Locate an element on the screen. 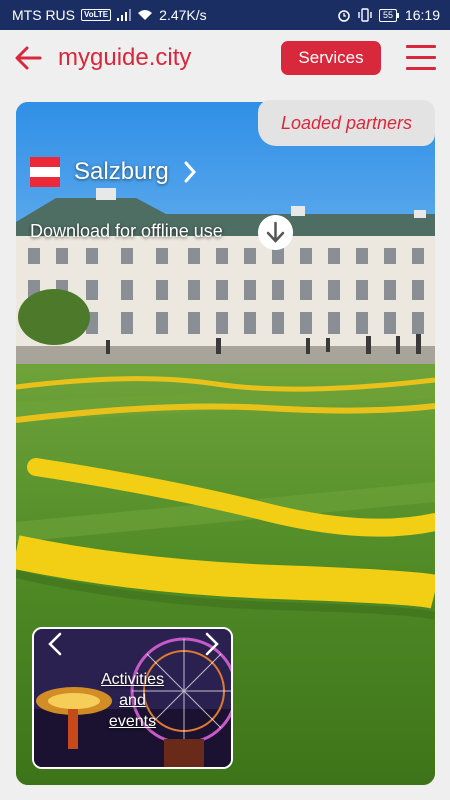  battery-level: 55 is located at coordinates (387, 15).